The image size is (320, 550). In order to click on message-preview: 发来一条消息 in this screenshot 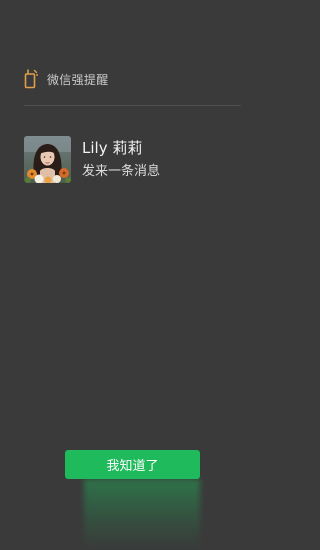, I will do `click(121, 171)`.